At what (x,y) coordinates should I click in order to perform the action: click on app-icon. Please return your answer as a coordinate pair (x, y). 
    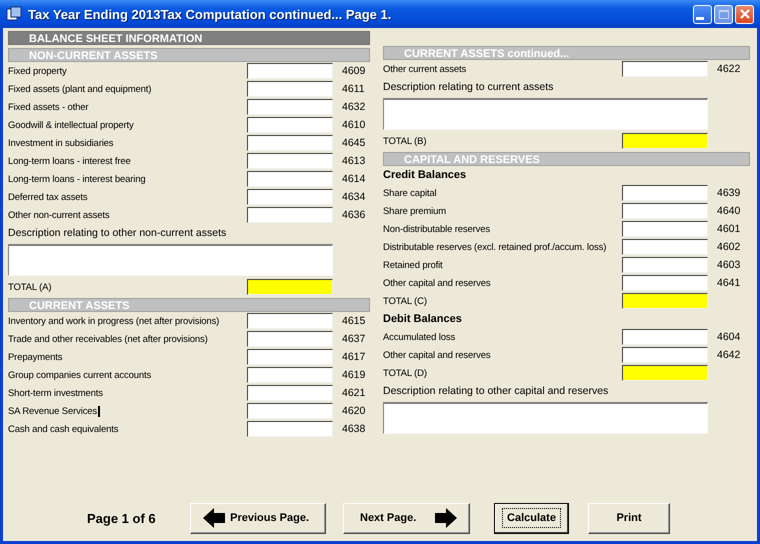
    Looking at the image, I should click on (14, 14).